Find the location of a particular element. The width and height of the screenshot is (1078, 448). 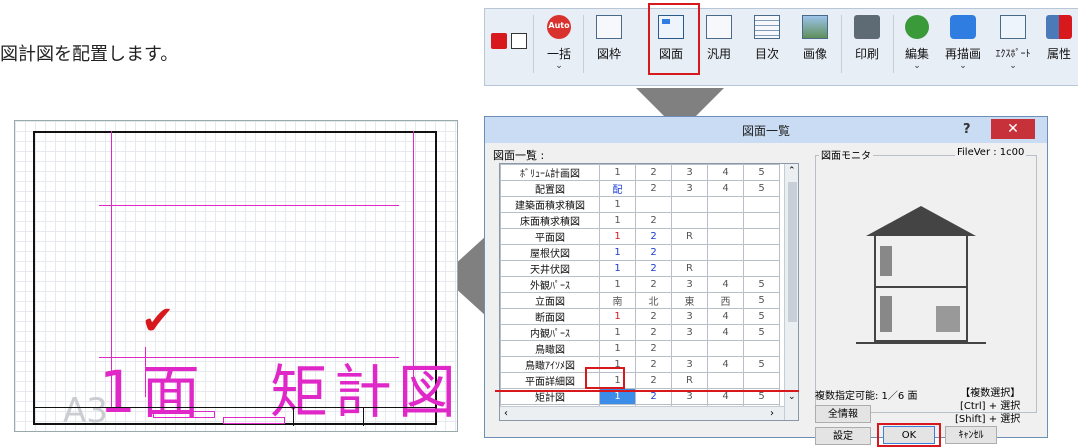

table-row: 配置図配 2 3 4 5 is located at coordinates (640, 188).